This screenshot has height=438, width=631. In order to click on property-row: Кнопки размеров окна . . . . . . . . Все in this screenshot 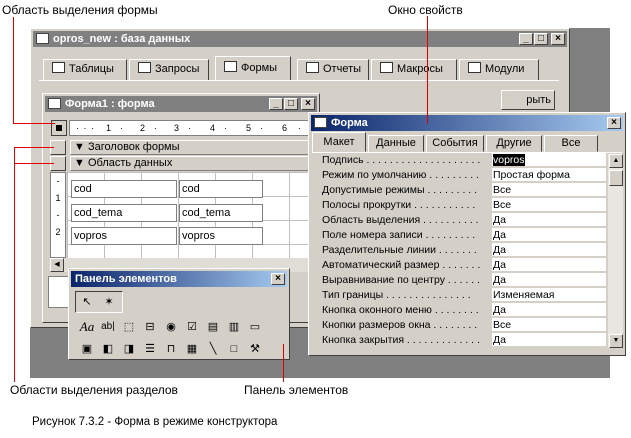, I will do `click(463, 325)`.